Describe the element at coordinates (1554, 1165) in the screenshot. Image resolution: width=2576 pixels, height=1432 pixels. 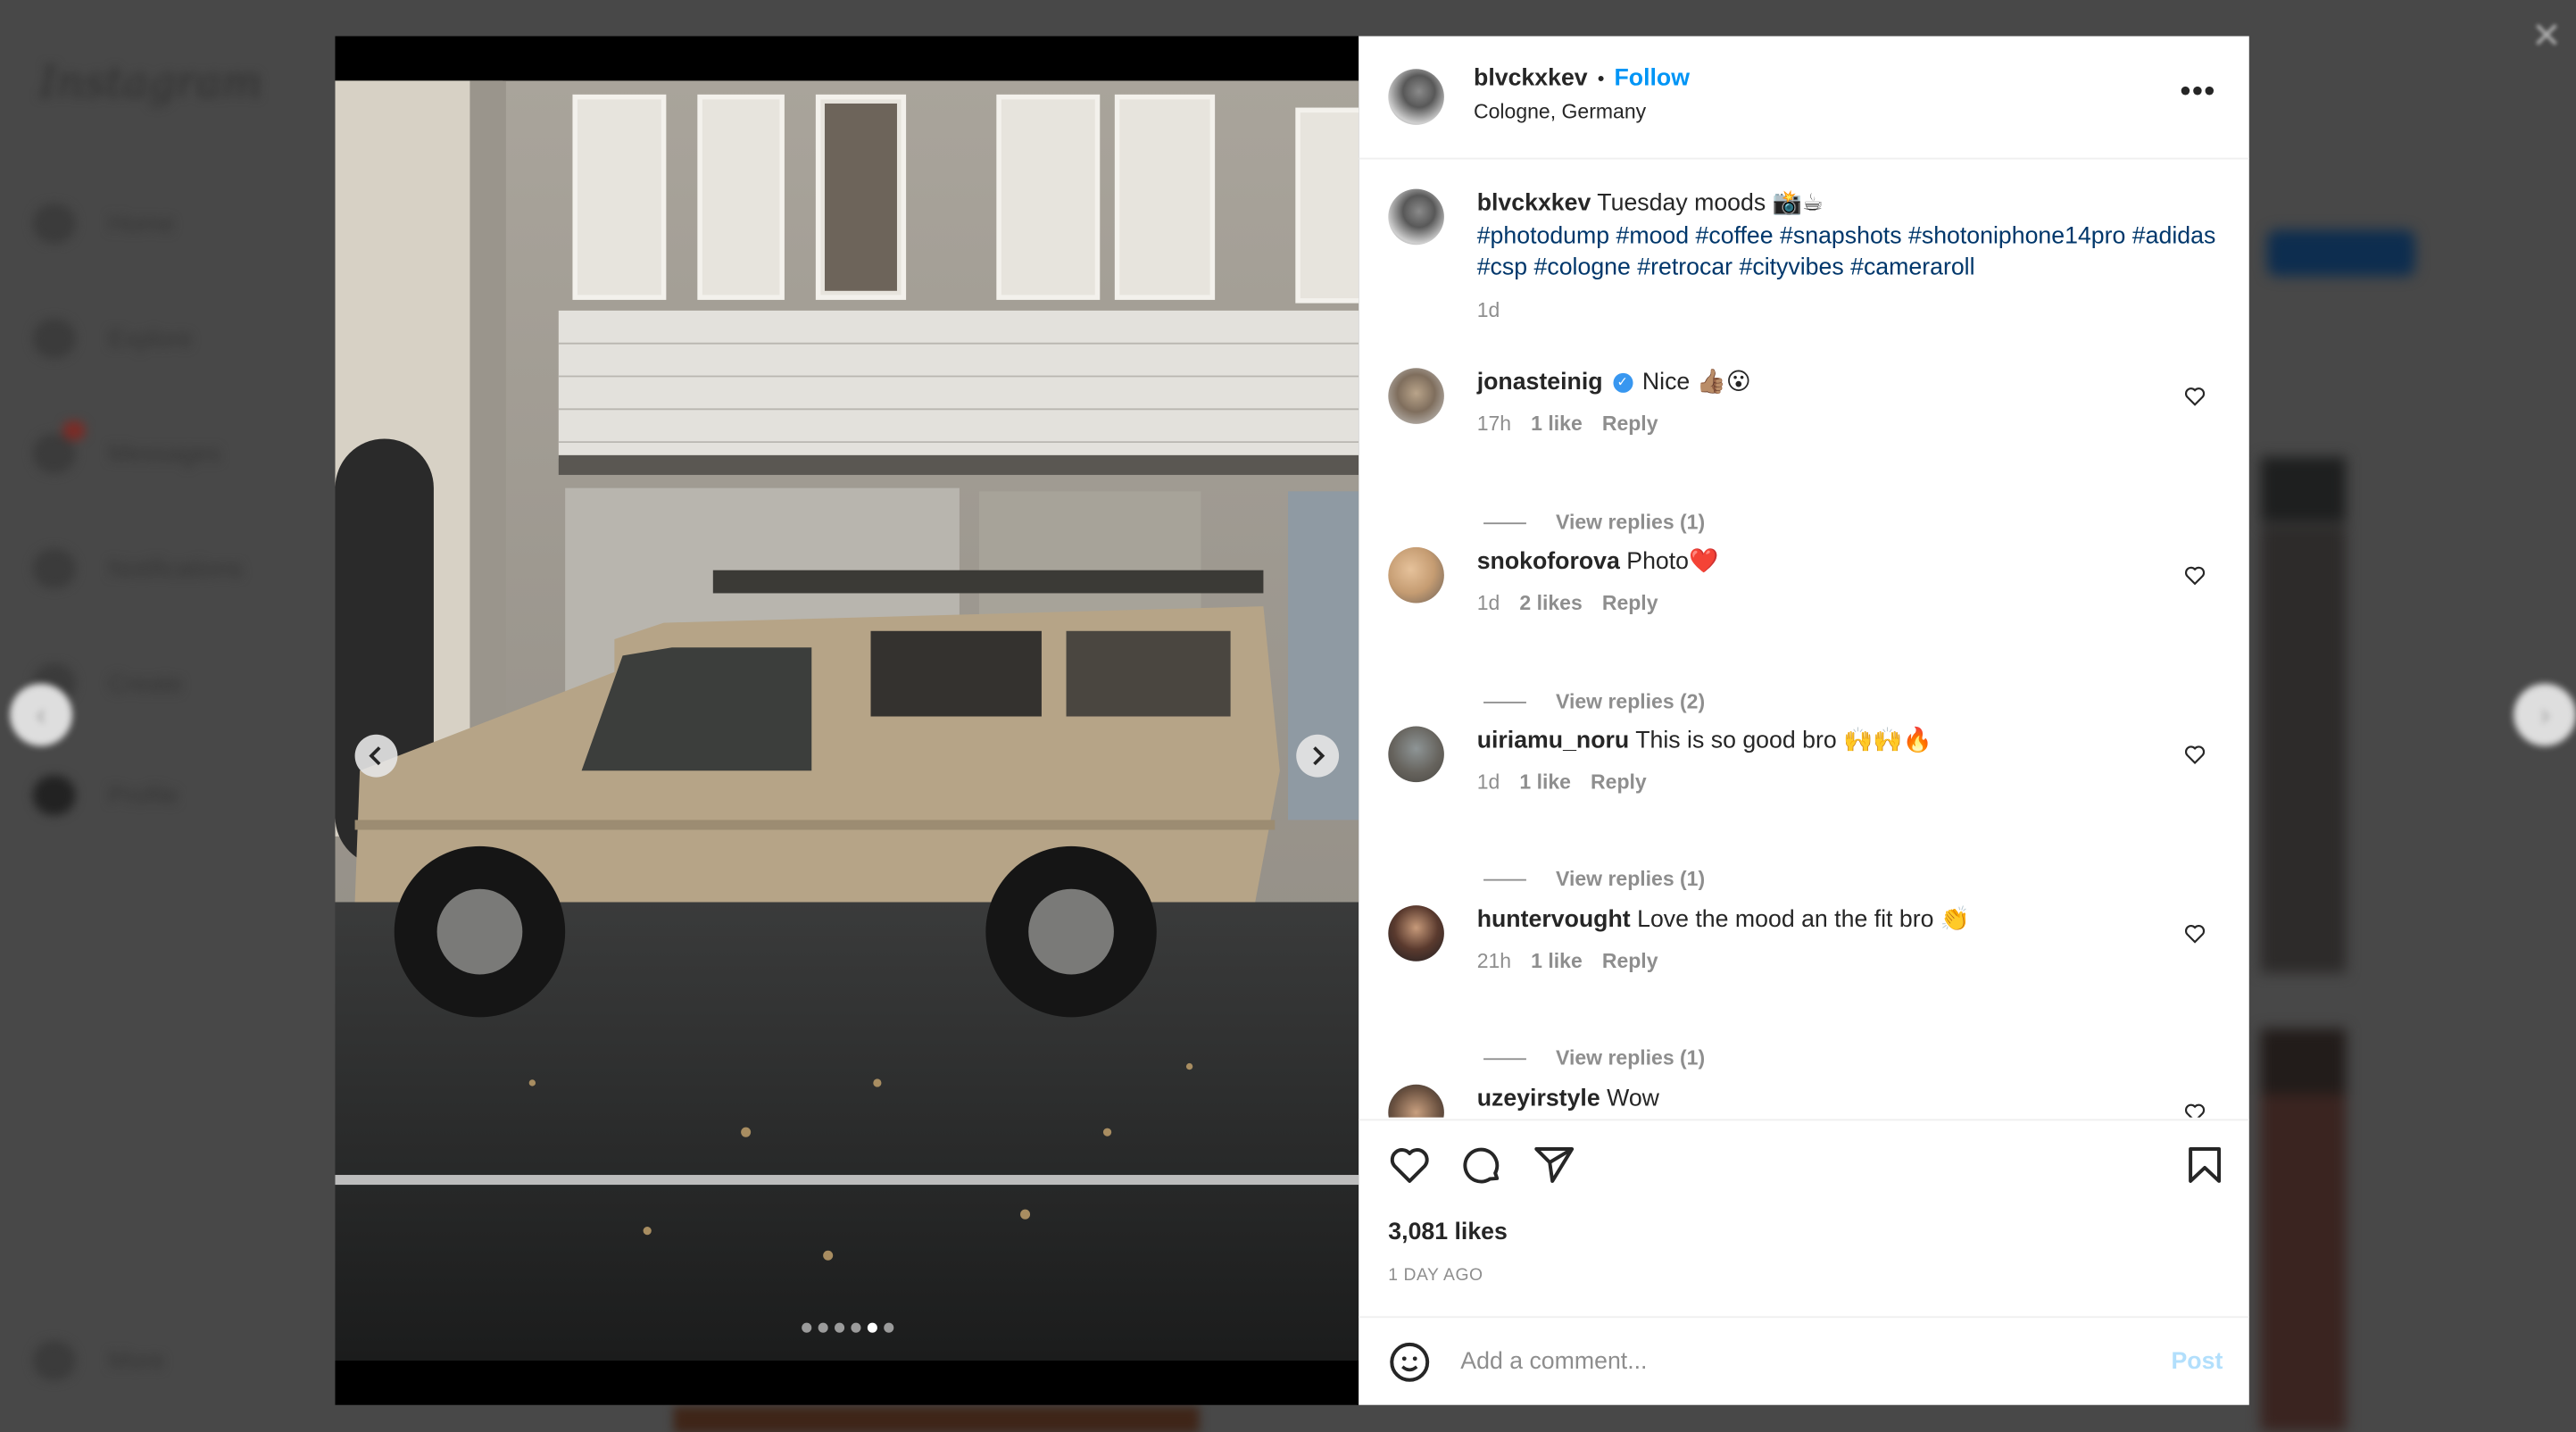
I see `share-button` at that location.